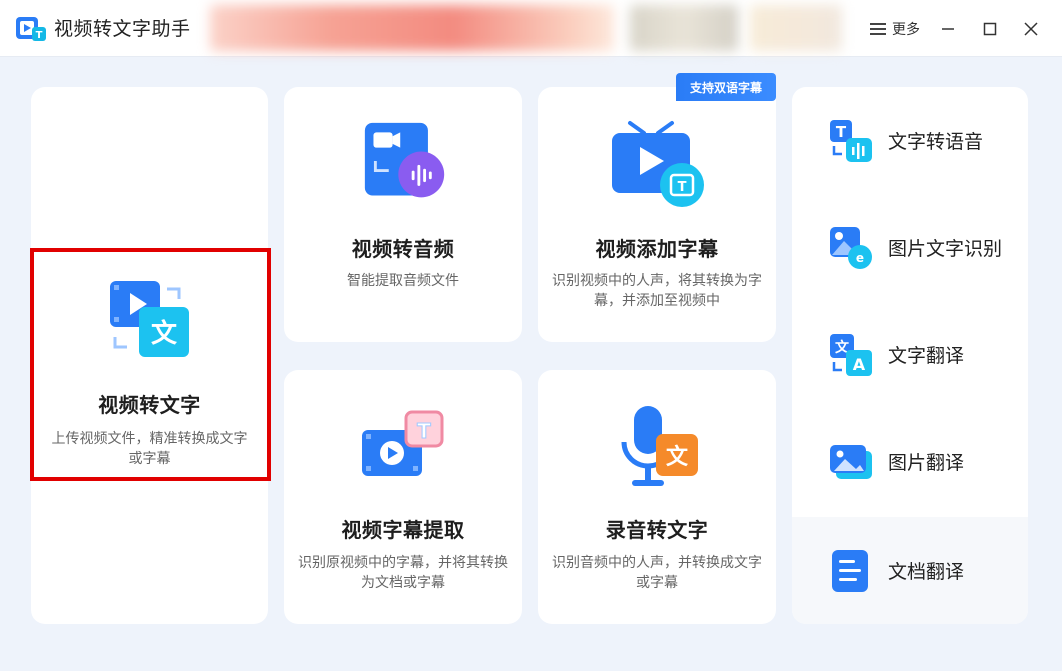  What do you see at coordinates (31, 29) in the screenshot?
I see `app-logo-icon: T` at bounding box center [31, 29].